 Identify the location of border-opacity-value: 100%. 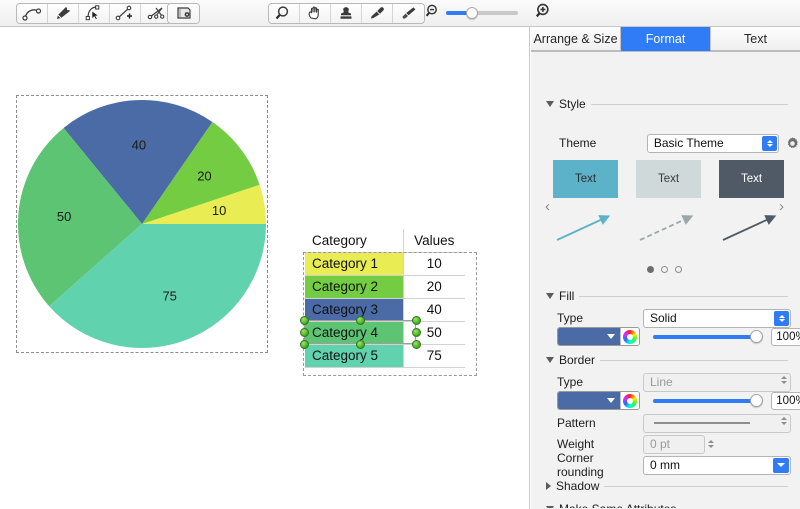
(785, 400).